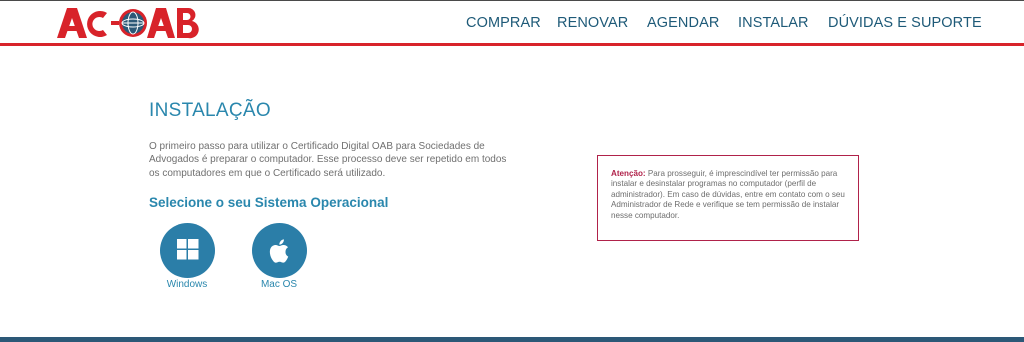  What do you see at coordinates (269, 202) in the screenshot?
I see `os-select-heading: Selecione o seu Sistema Operacional` at bounding box center [269, 202].